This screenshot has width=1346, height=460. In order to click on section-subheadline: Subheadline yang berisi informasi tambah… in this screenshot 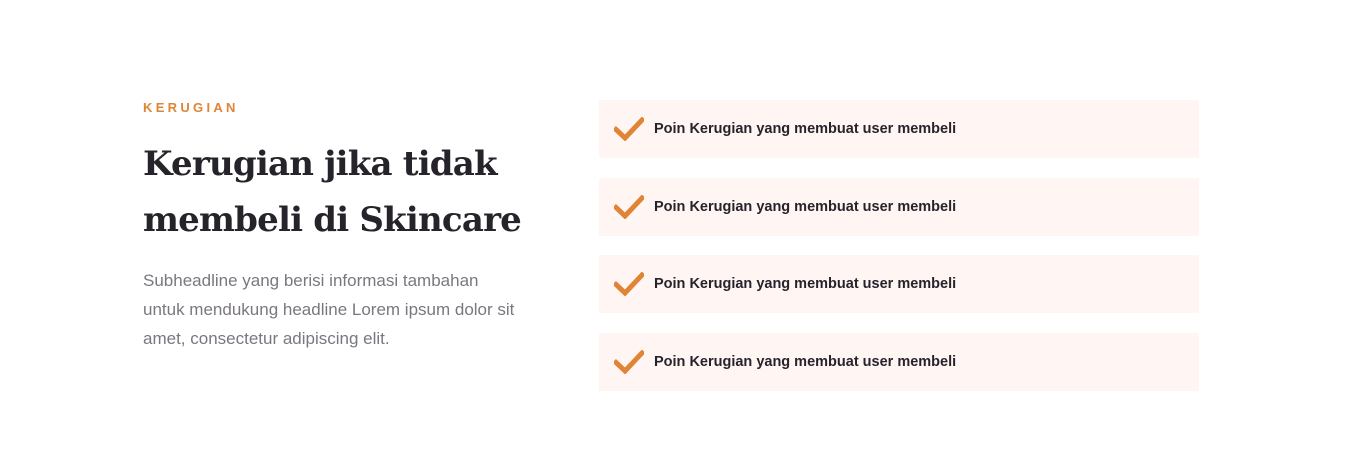, I will do `click(329, 309)`.